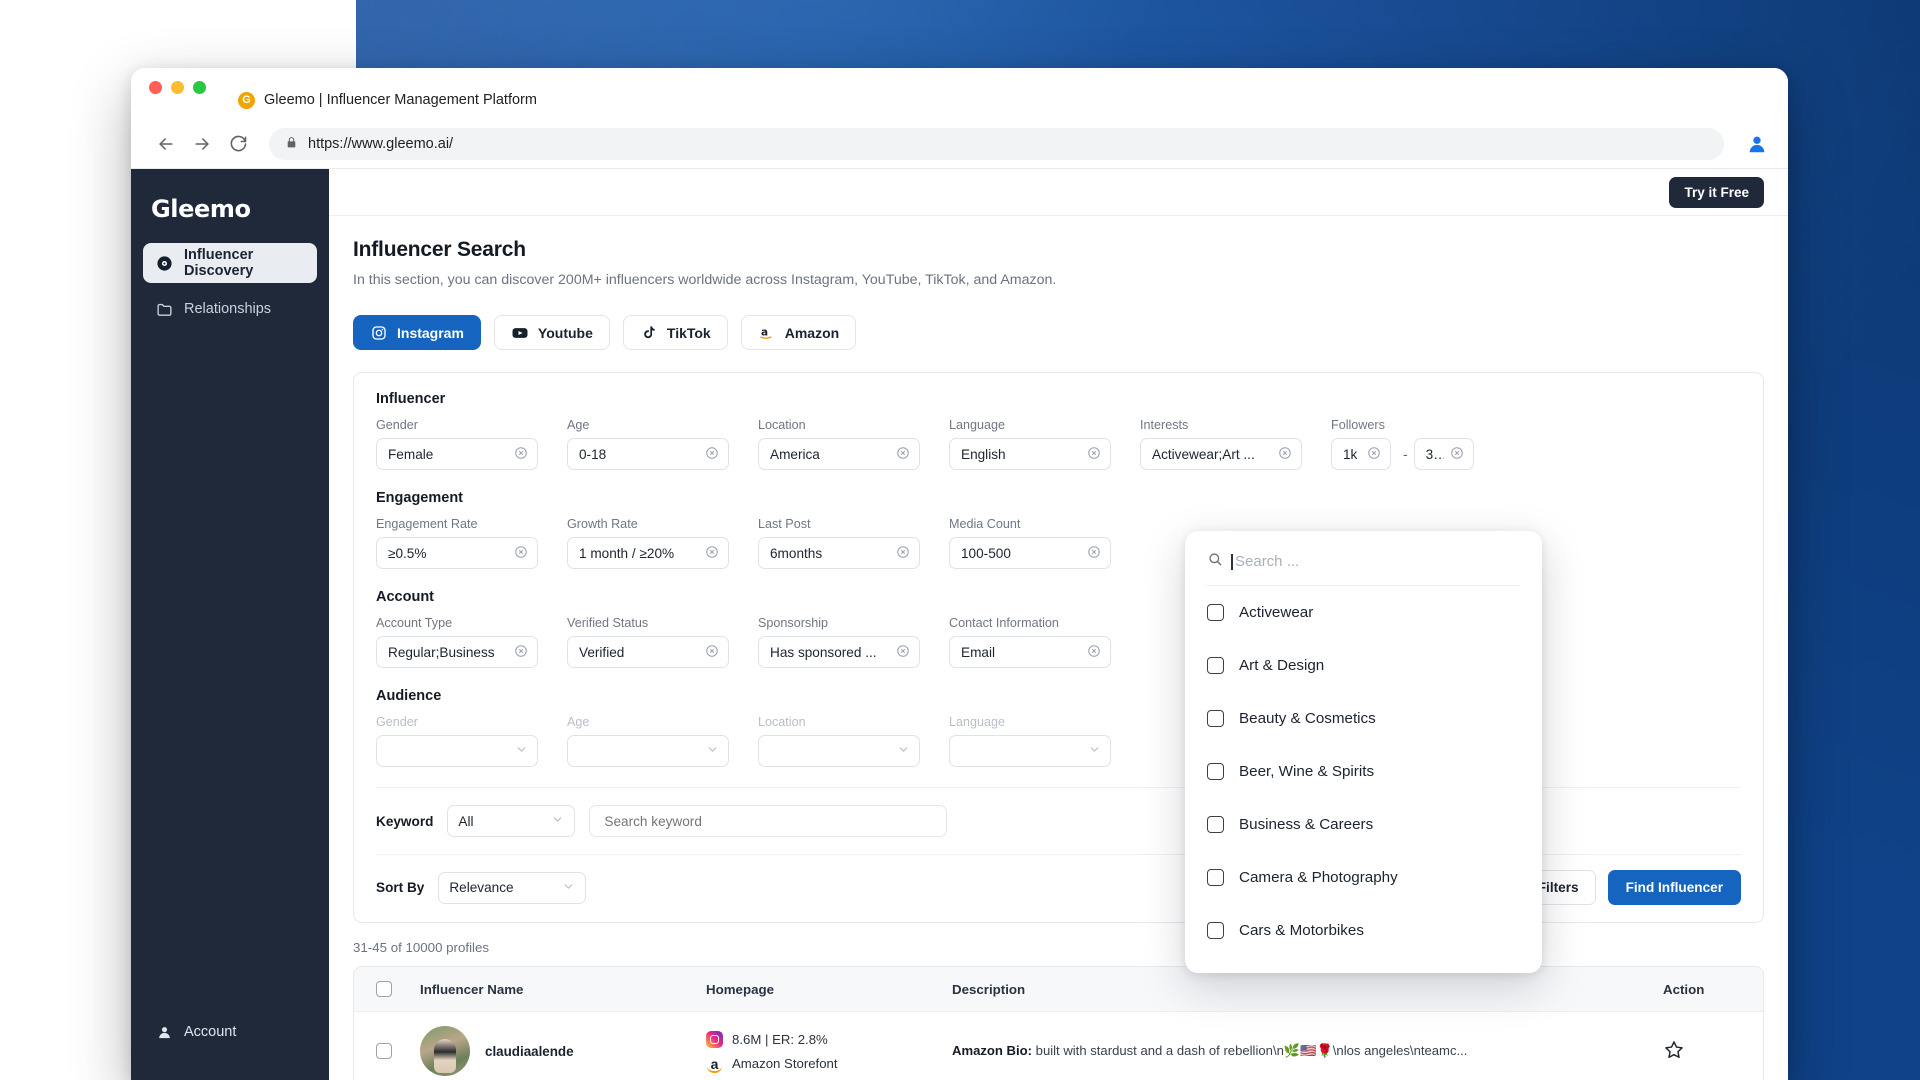 Image resolution: width=1920 pixels, height=1080 pixels. I want to click on star-icon, so click(1674, 1052).